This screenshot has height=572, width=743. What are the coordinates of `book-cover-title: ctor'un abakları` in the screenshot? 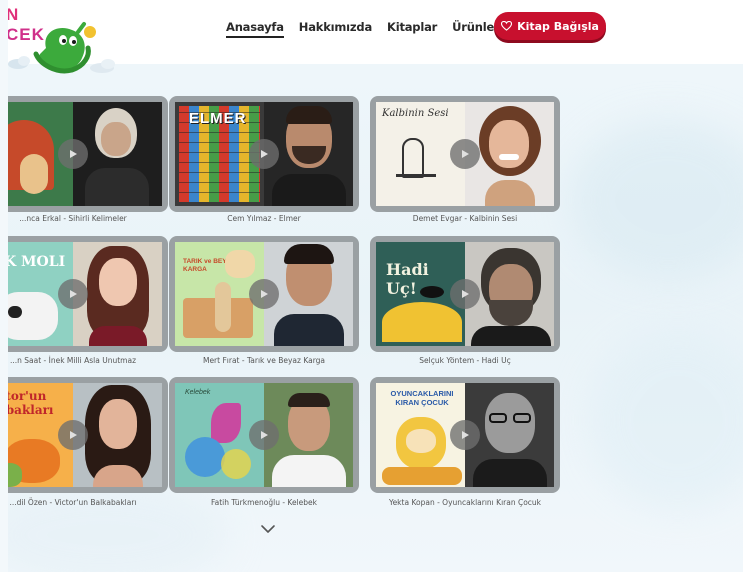 It's located at (31, 403).